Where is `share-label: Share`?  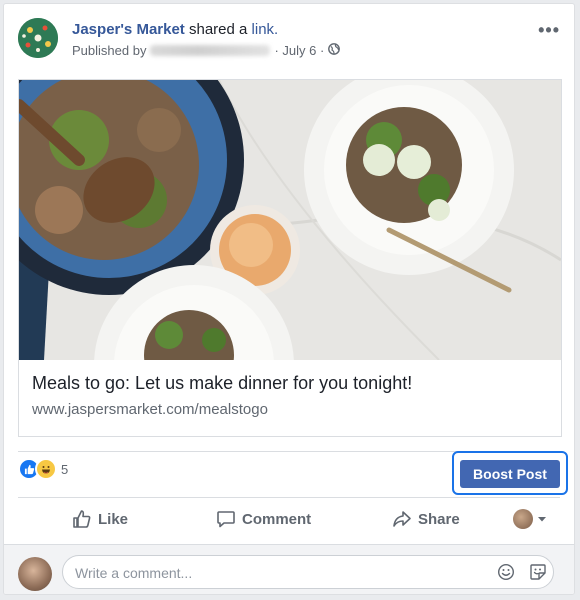 share-label: Share is located at coordinates (439, 519).